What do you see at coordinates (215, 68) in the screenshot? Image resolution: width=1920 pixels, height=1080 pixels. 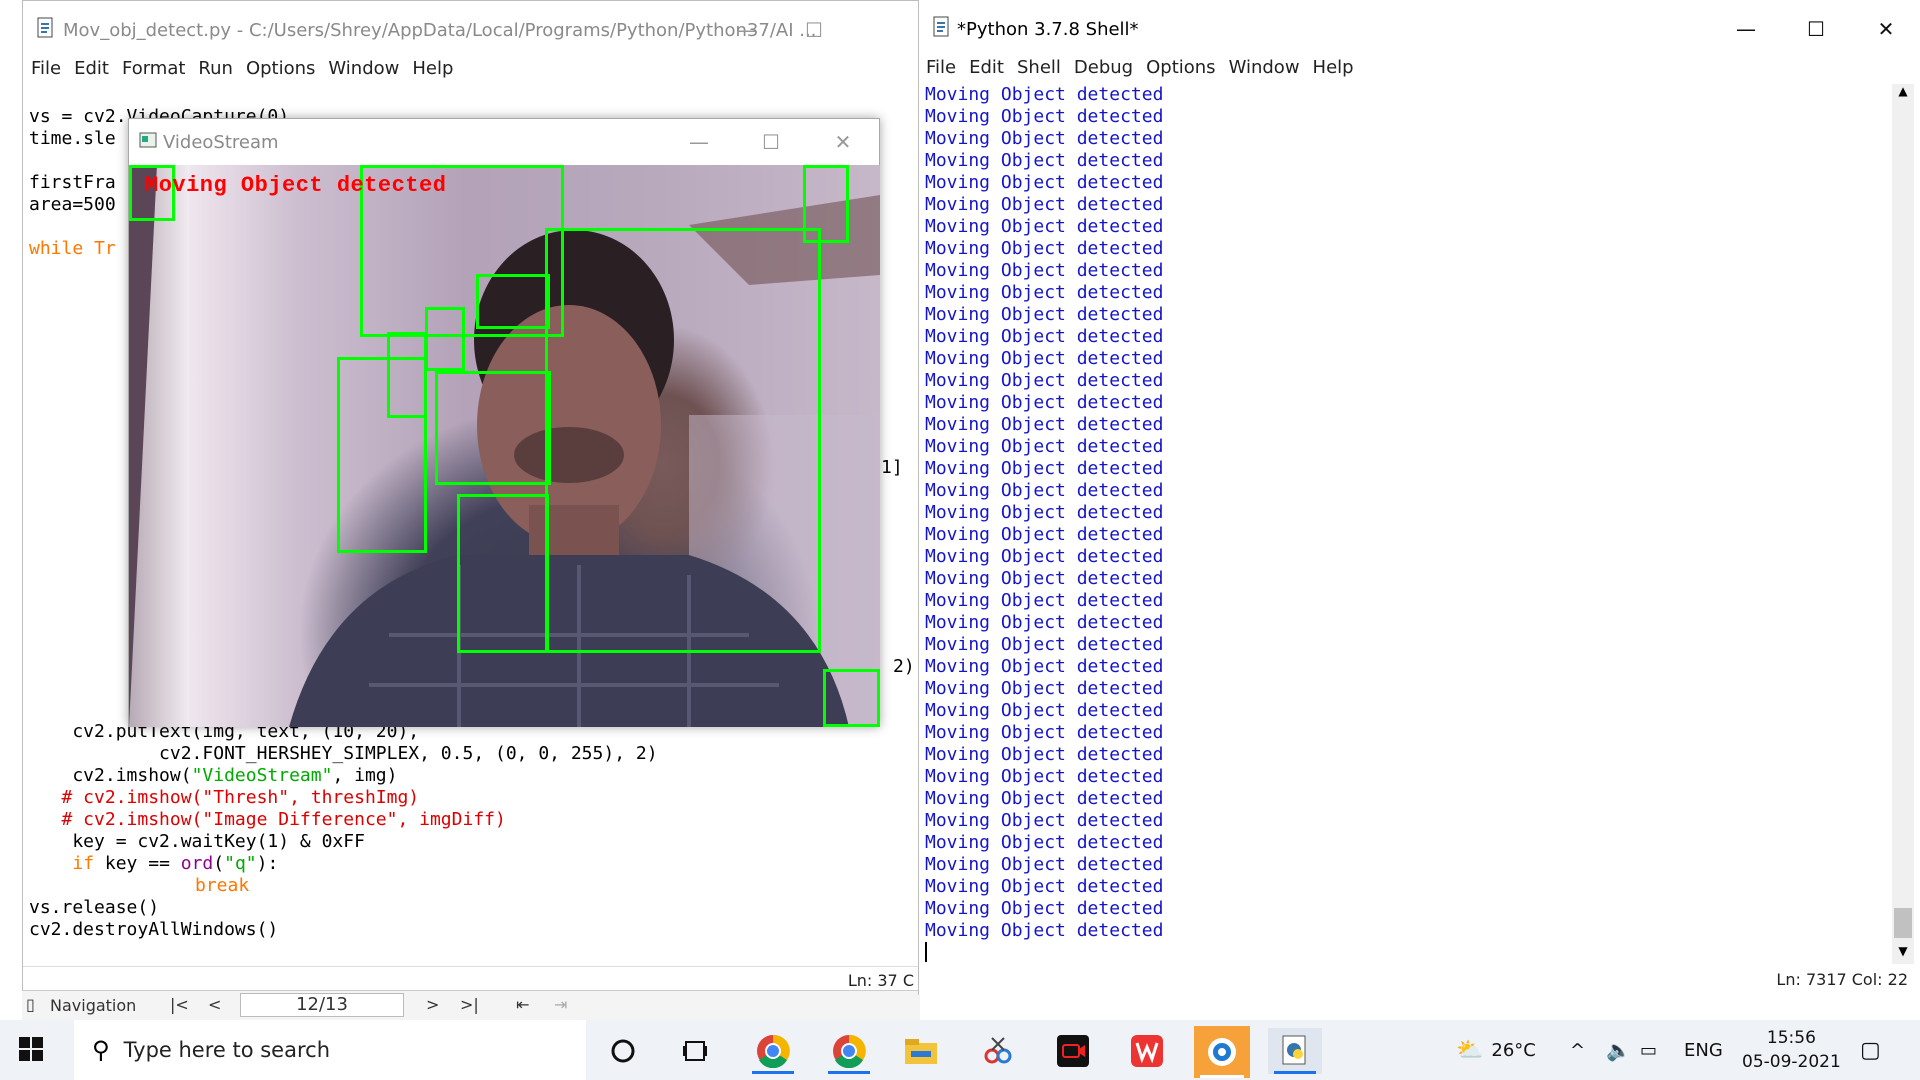 I see `menu-run: Run` at bounding box center [215, 68].